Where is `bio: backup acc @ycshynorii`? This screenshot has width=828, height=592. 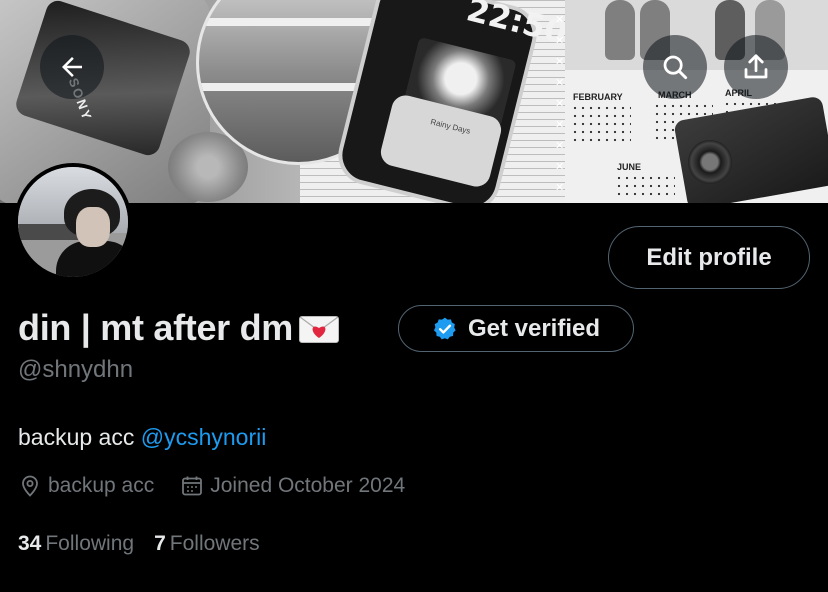 bio: backup acc @ycshynorii is located at coordinates (142, 437).